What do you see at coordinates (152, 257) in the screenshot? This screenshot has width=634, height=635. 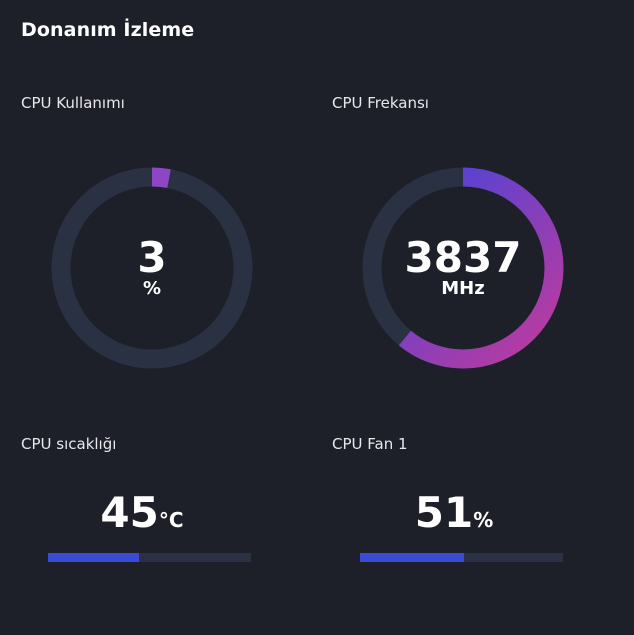 I see `cpu-usage-value: 3` at bounding box center [152, 257].